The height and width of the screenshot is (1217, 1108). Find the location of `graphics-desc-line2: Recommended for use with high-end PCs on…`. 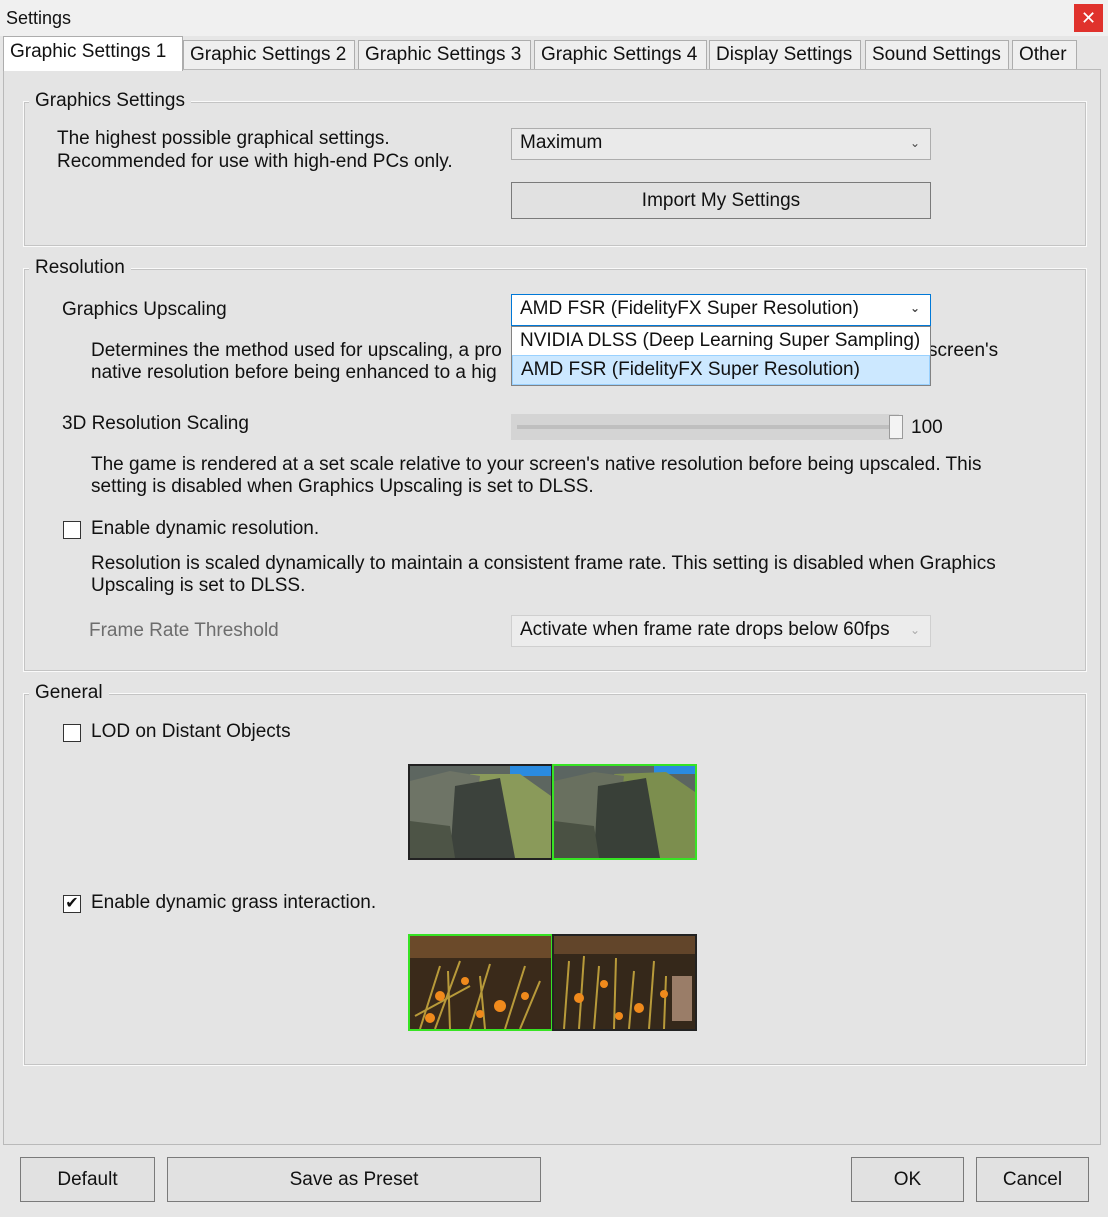

graphics-desc-line2: Recommended for use with high-end PCs on… is located at coordinates (255, 161).